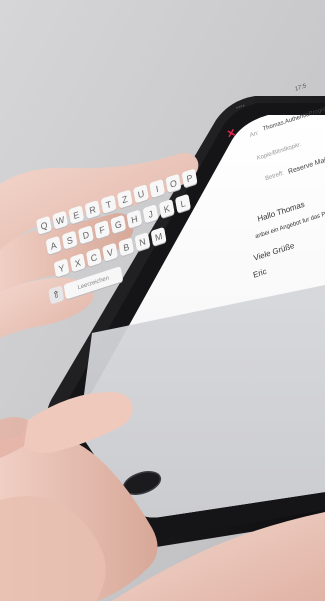 The width and height of the screenshot is (325, 601). I want to click on key-q: Q, so click(44, 225).